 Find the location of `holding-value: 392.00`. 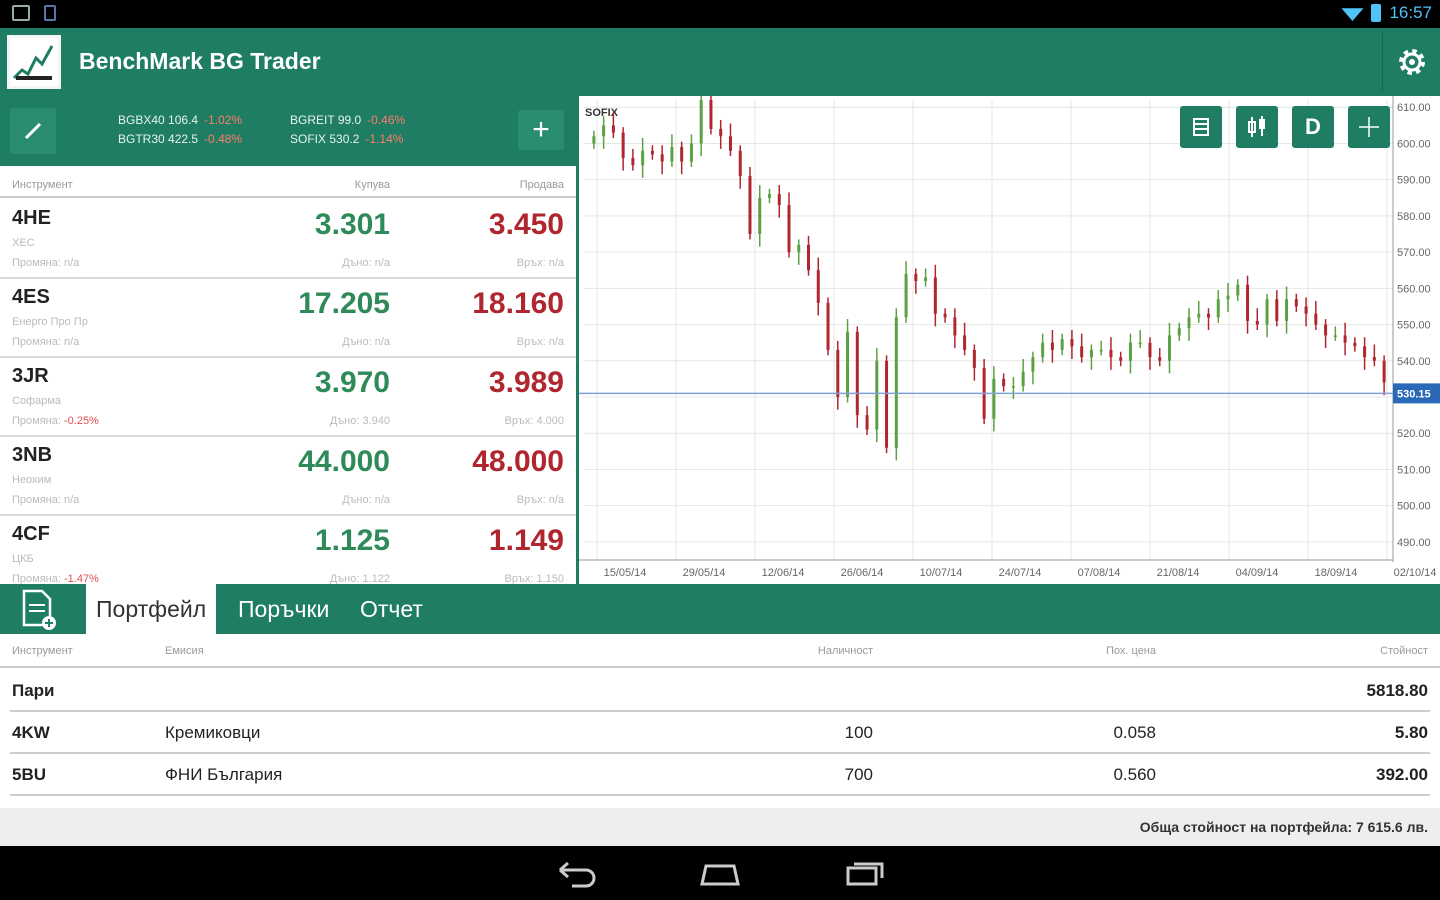

holding-value: 392.00 is located at coordinates (1402, 774).